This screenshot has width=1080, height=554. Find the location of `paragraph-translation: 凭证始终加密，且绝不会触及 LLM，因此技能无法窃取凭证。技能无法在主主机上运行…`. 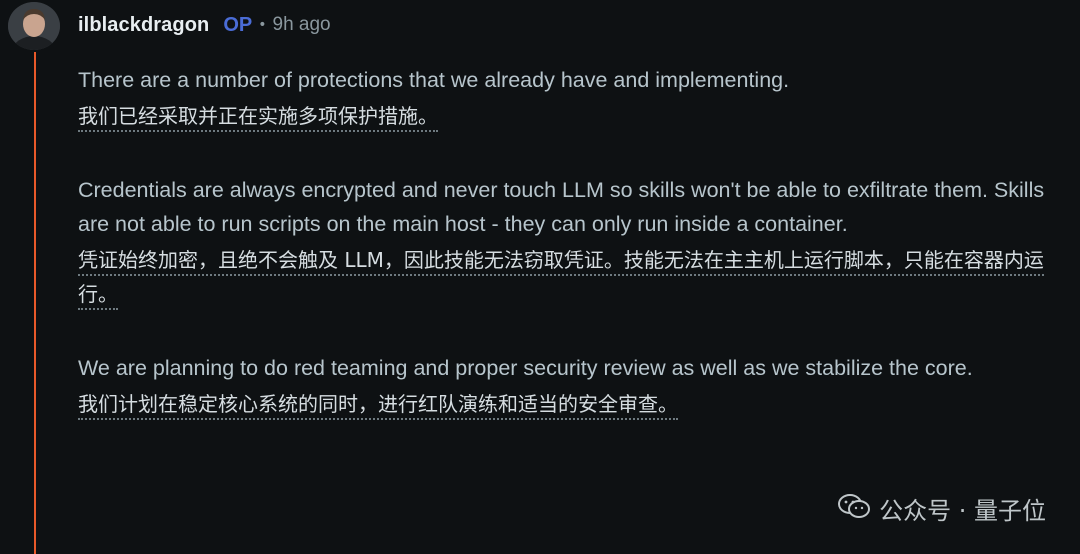

paragraph-translation: 凭证始终加密，且绝不会触及 LLM，因此技能无法窃取凭证。技能无法在主主机上运行… is located at coordinates (570, 277).